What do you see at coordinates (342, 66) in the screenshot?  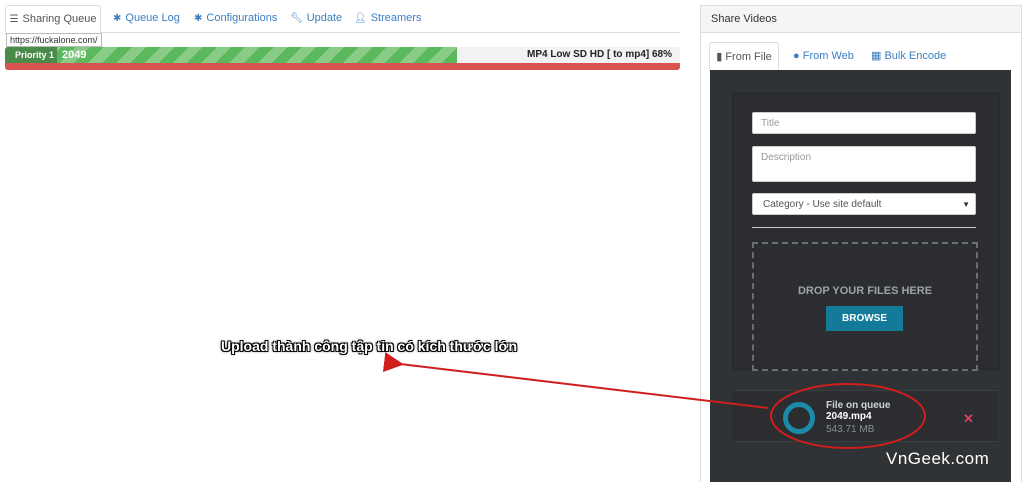 I see `progress-remaining-bar` at bounding box center [342, 66].